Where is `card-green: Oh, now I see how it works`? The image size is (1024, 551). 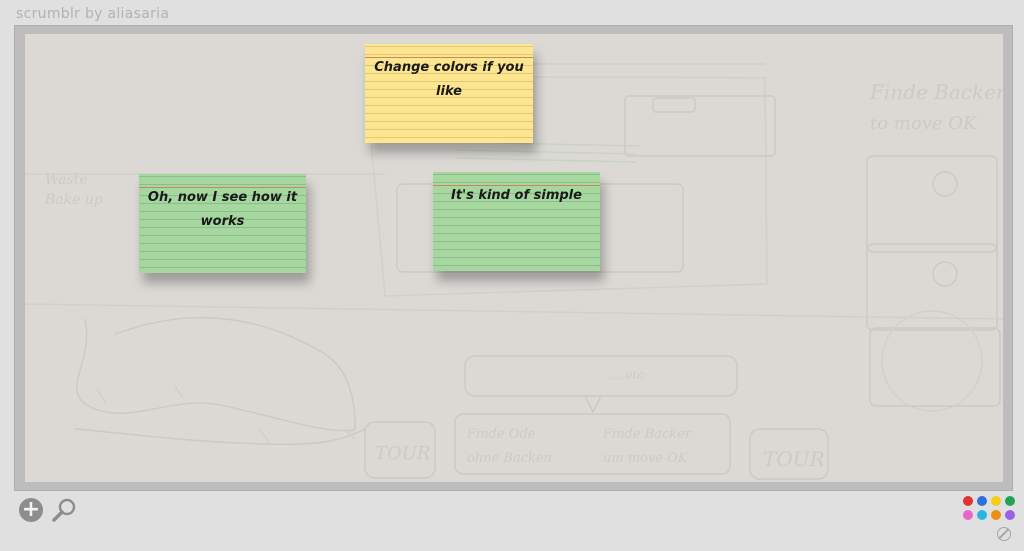 card-green: Oh, now I see how it works is located at coordinates (222, 223).